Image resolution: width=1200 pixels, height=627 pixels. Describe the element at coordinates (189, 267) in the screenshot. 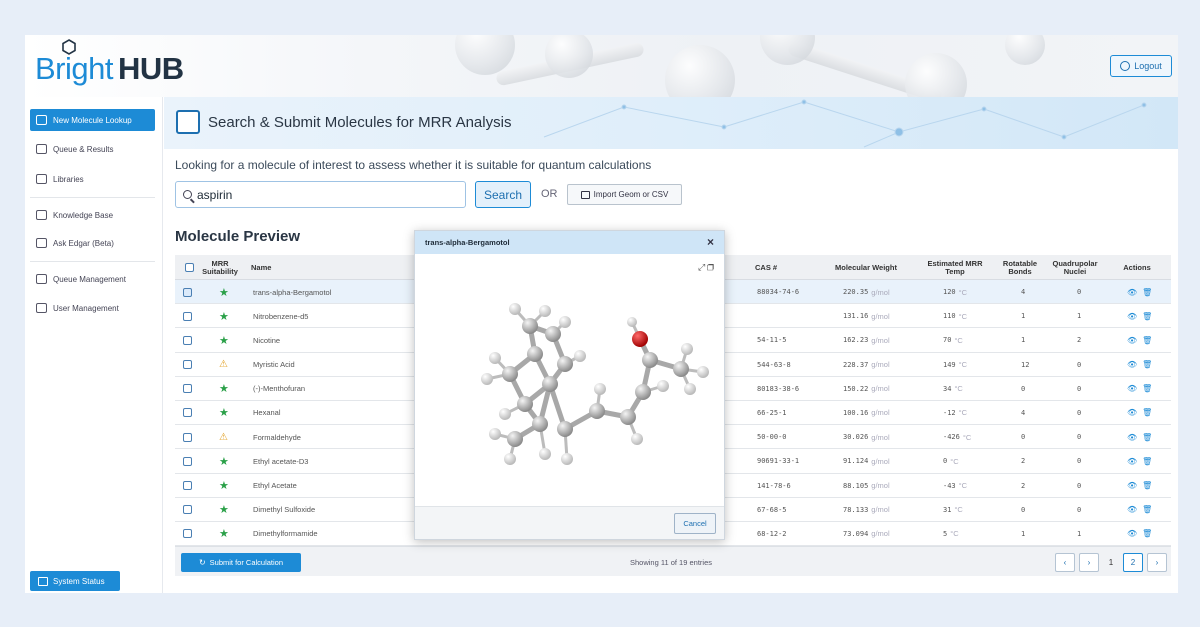

I see `select-all-checkbox` at that location.